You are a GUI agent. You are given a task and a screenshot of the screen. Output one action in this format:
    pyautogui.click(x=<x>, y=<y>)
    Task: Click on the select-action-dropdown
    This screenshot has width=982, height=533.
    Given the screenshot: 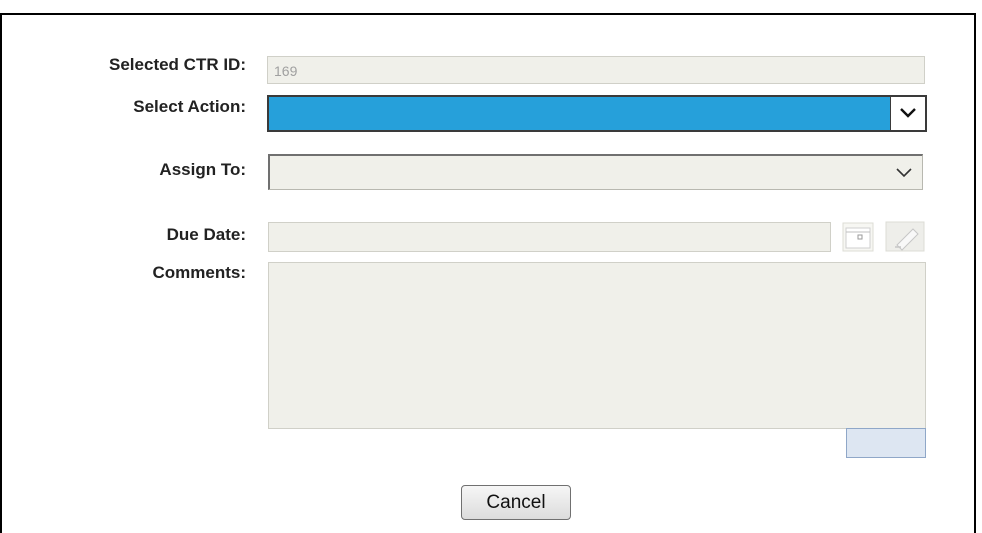 What is the action you would take?
    pyautogui.click(x=597, y=113)
    